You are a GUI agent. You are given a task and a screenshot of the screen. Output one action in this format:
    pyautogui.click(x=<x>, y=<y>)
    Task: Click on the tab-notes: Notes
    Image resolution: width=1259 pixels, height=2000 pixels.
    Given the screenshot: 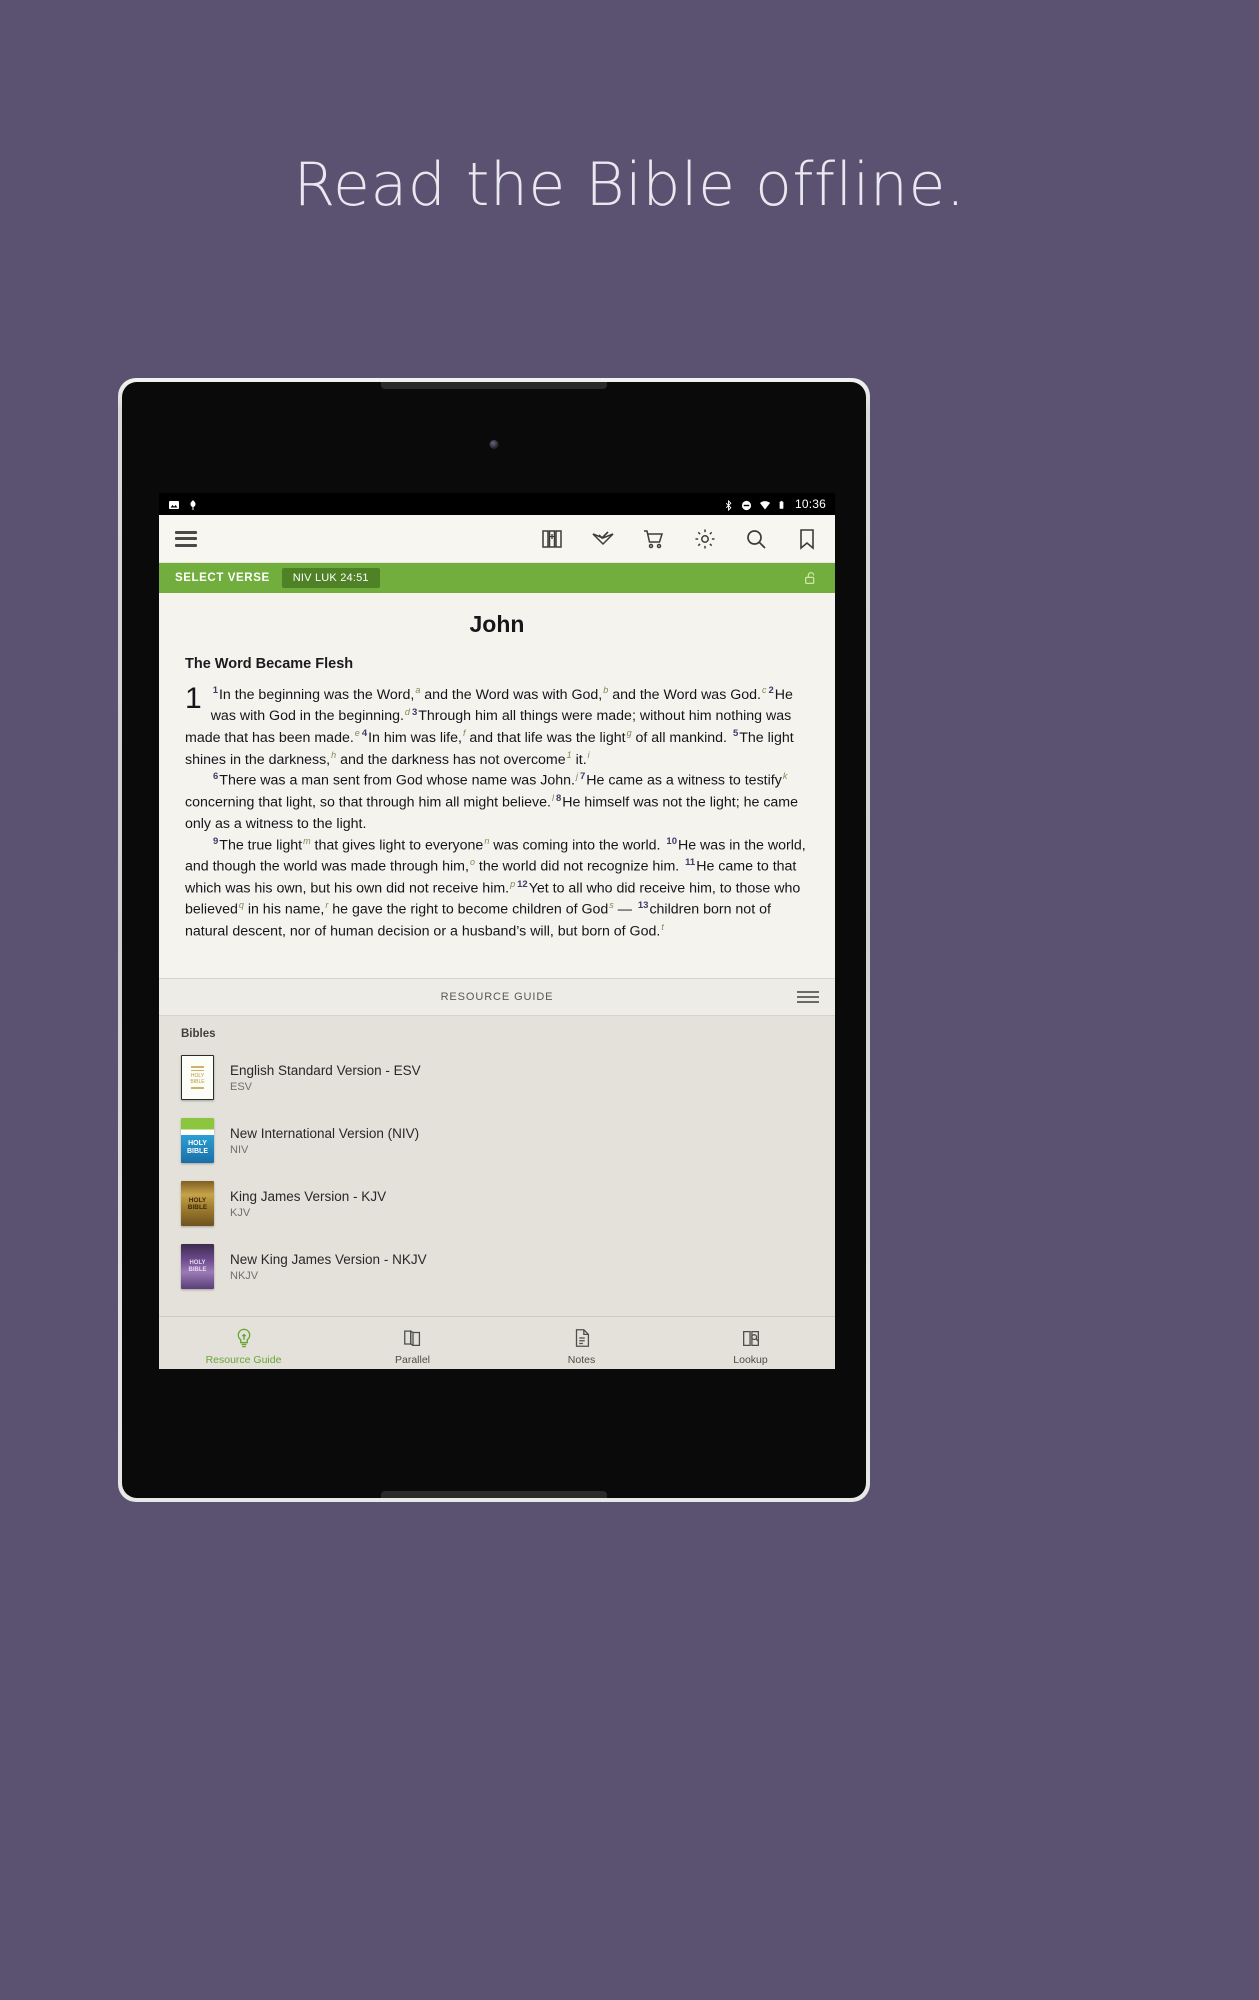 What is the action you would take?
    pyautogui.click(x=581, y=1343)
    